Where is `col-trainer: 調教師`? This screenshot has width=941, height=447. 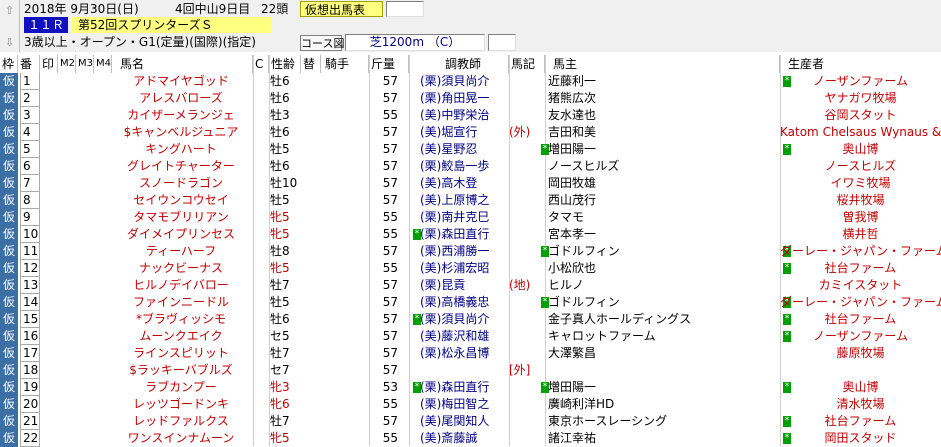
col-trainer: 調教師 is located at coordinates (459, 64).